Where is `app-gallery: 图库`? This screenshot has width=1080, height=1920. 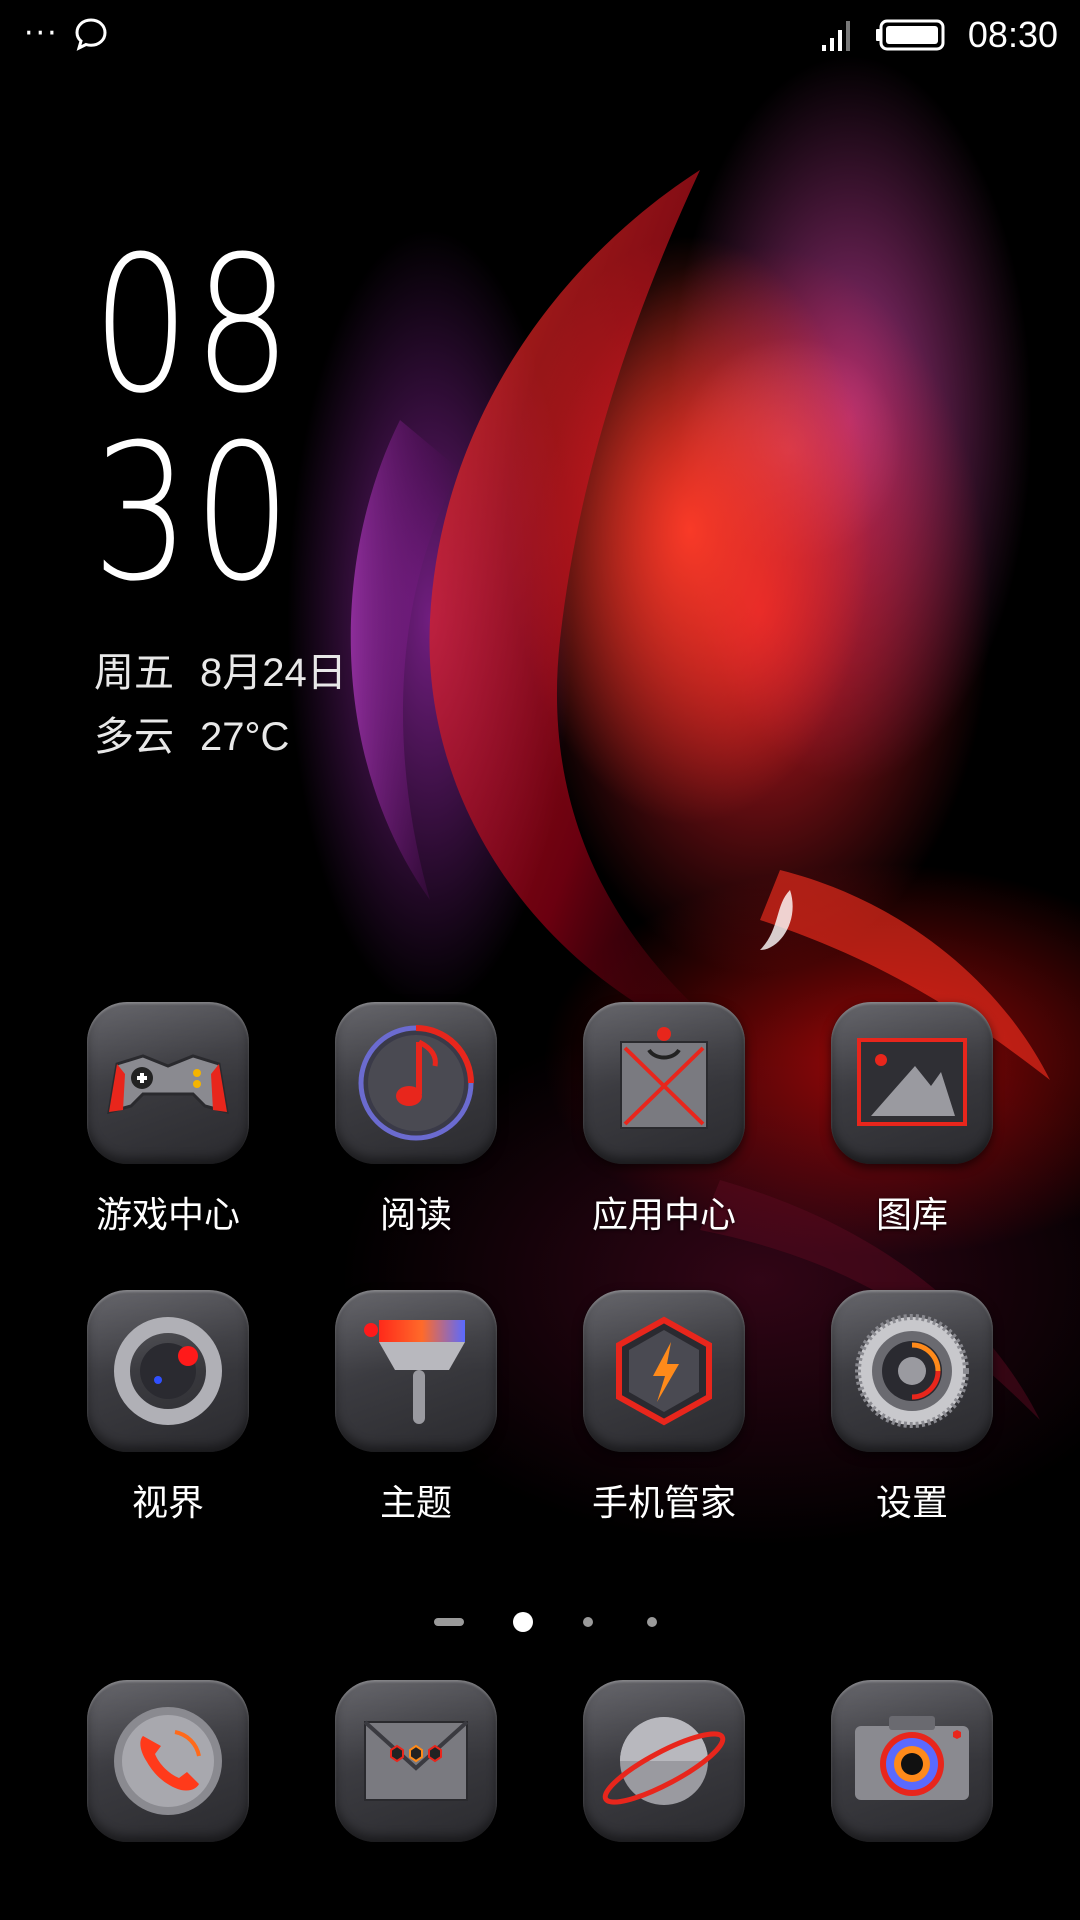
app-gallery: 图库 is located at coordinates (912, 1120).